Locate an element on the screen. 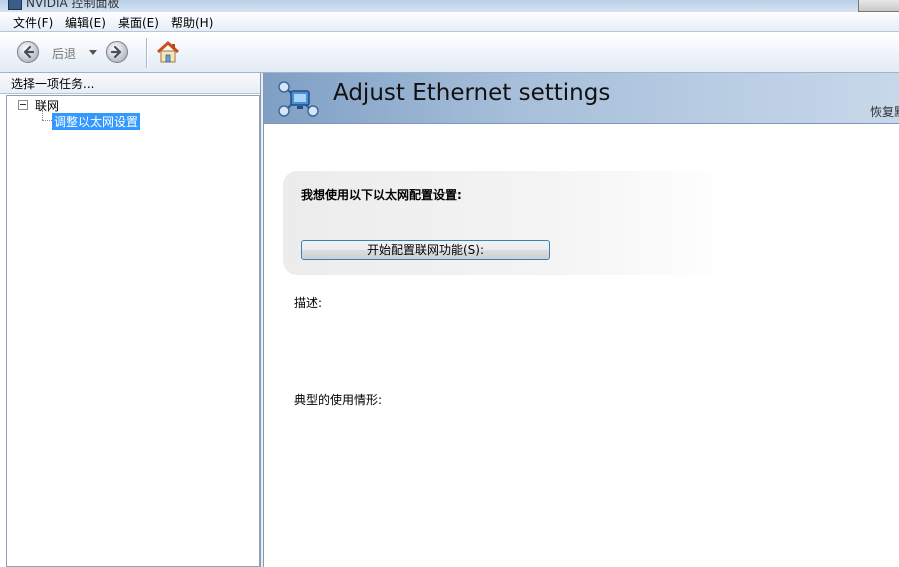 This screenshot has width=899, height=567. description-label: 描述: is located at coordinates (308, 303).